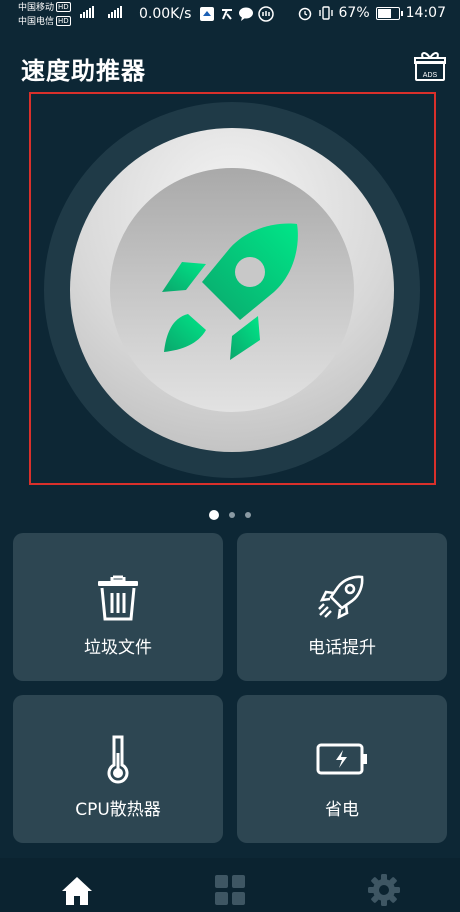  Describe the element at coordinates (371, 13) in the screenshot. I see `system-status: 67% 14:07` at that location.